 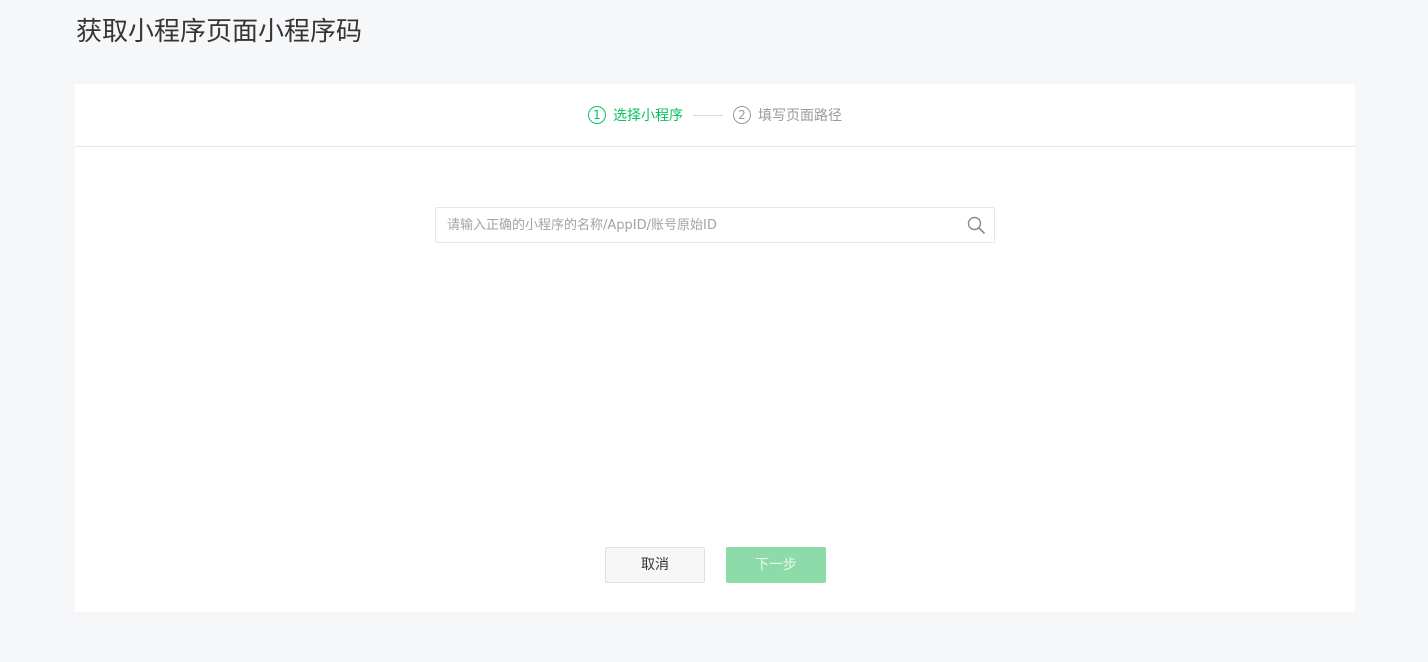 I want to click on page-title: 获取小程序页面小程序码, so click(x=219, y=32).